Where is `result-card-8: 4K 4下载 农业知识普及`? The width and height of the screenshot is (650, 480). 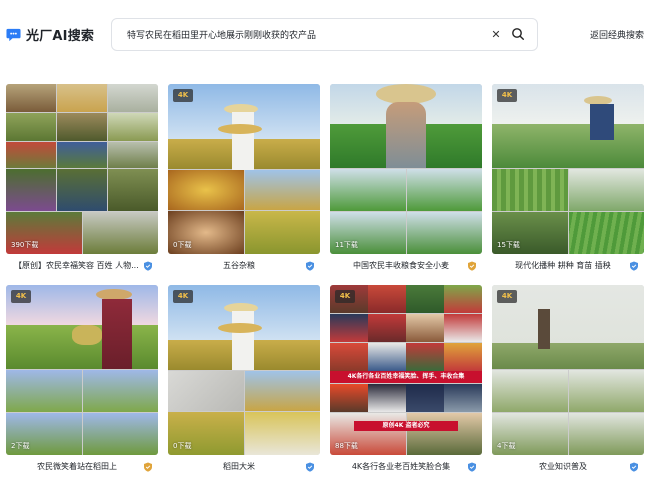
result-card-8: 4K 4下载 农业知识普及 is located at coordinates (568, 381).